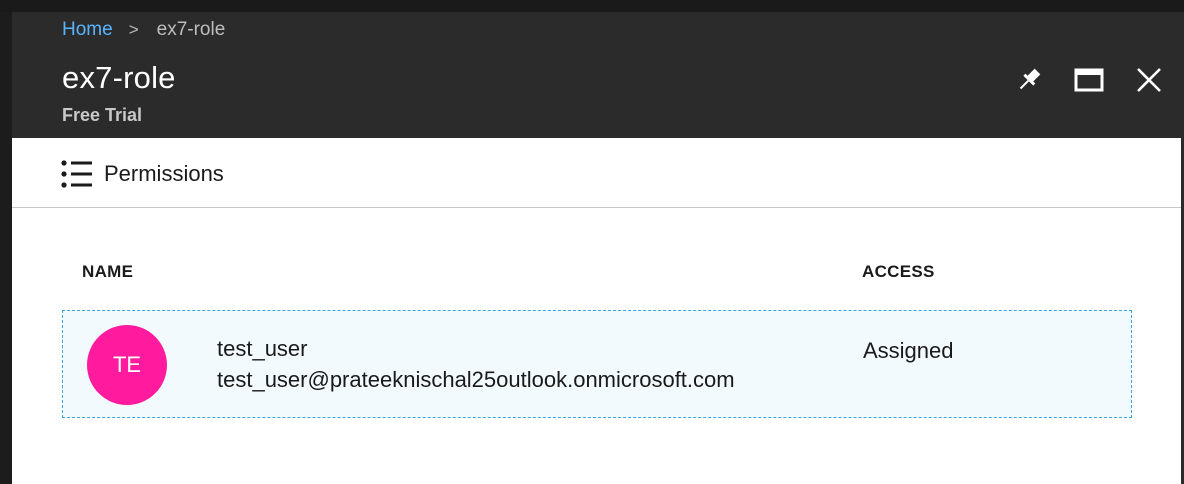 The height and width of the screenshot is (484, 1184). I want to click on list-icon, so click(77, 174).